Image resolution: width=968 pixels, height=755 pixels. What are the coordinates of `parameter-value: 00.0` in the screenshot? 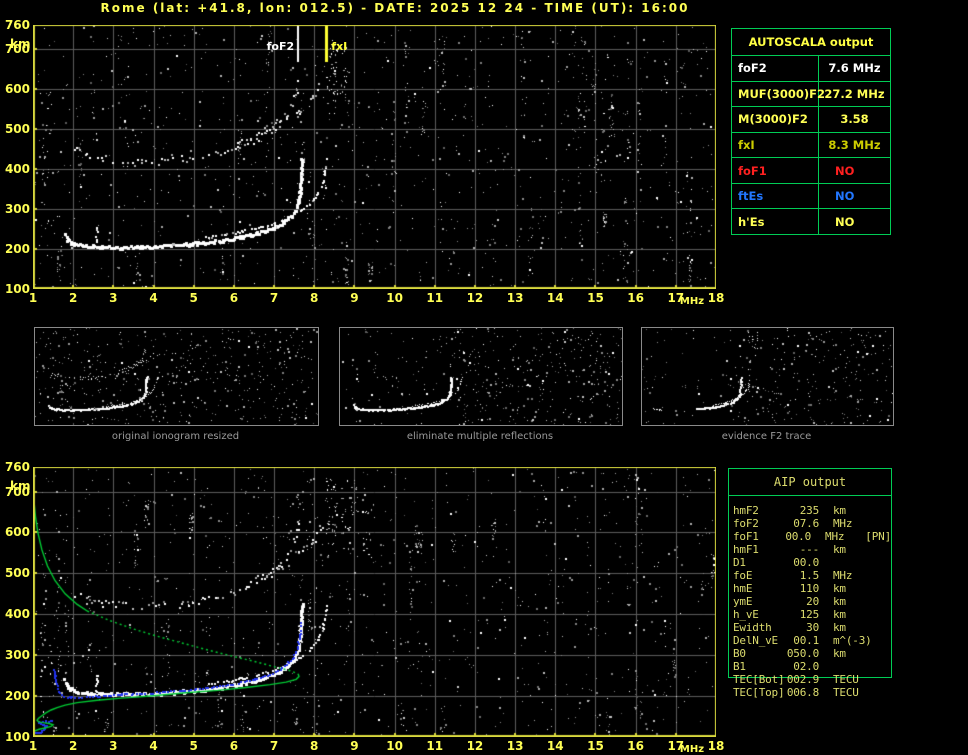 It's located at (798, 536).